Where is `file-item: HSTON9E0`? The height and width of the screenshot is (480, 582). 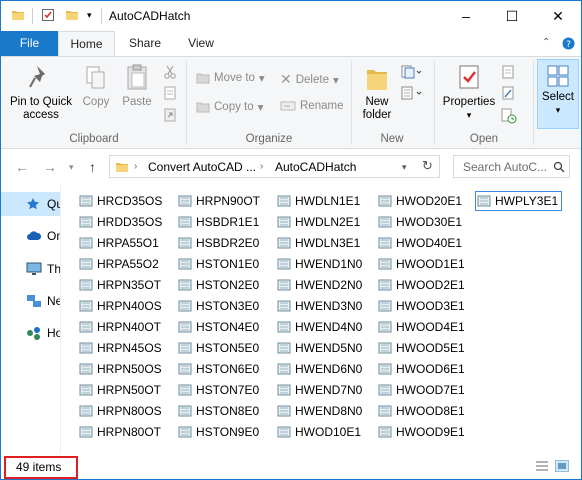
file-item: HSTON9E0 is located at coordinates (218, 432).